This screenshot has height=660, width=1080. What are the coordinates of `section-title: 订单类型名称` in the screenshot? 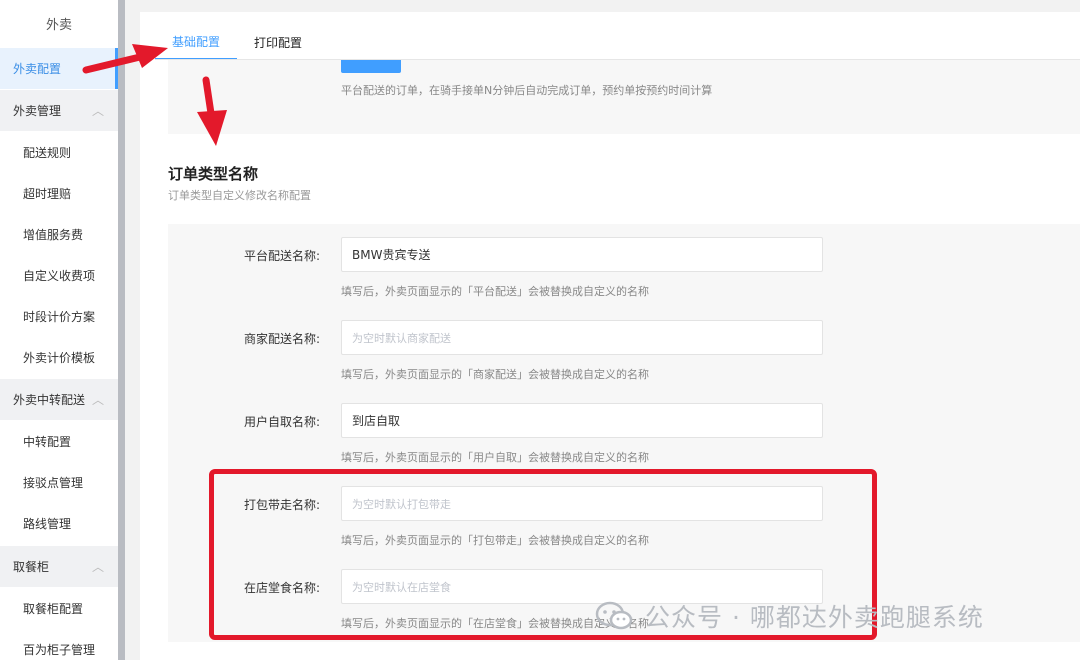 It's located at (213, 174).